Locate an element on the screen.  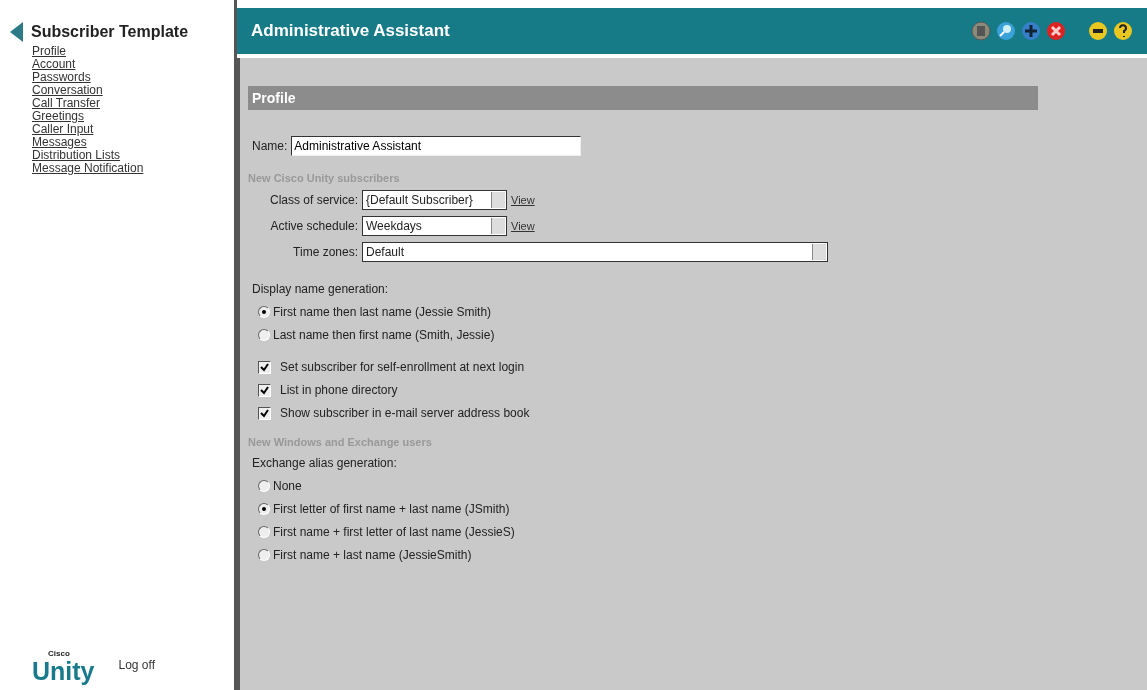
option-label: None is located at coordinates (287, 486).